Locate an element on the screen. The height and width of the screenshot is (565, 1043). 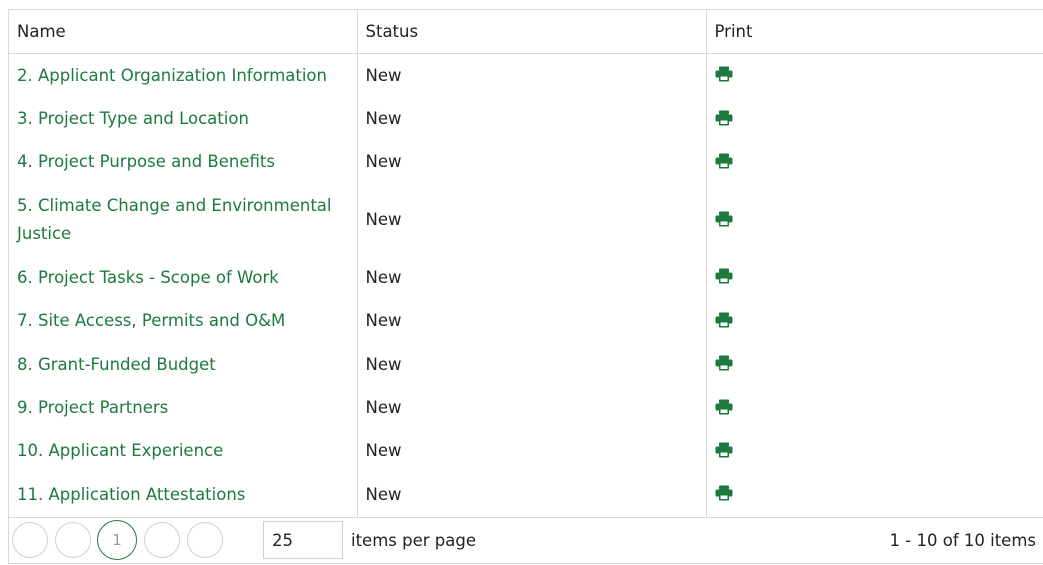
table-row: 7. Site Access, Permits and O&M New is located at coordinates (526, 321).